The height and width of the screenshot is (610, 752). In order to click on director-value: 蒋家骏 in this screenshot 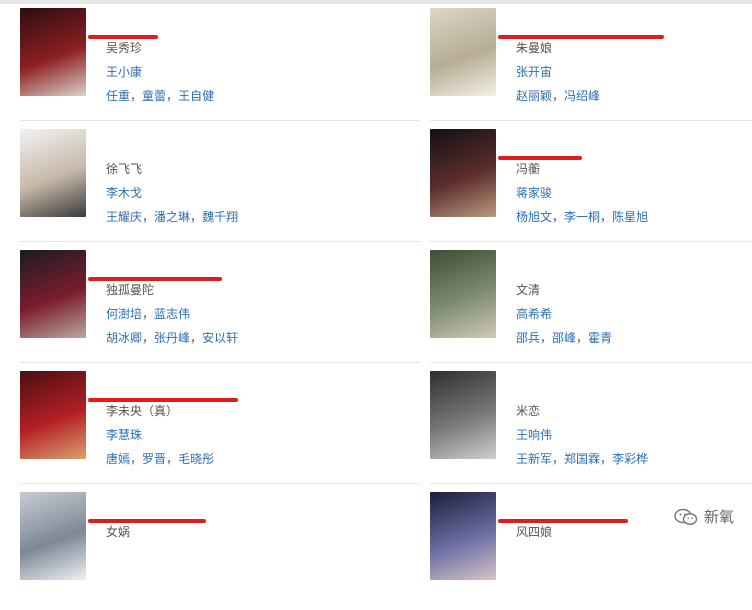, I will do `click(534, 193)`.